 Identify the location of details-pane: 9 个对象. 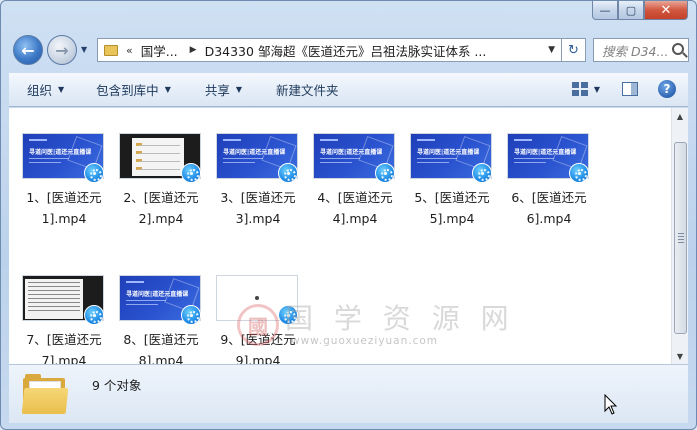
(348, 393).